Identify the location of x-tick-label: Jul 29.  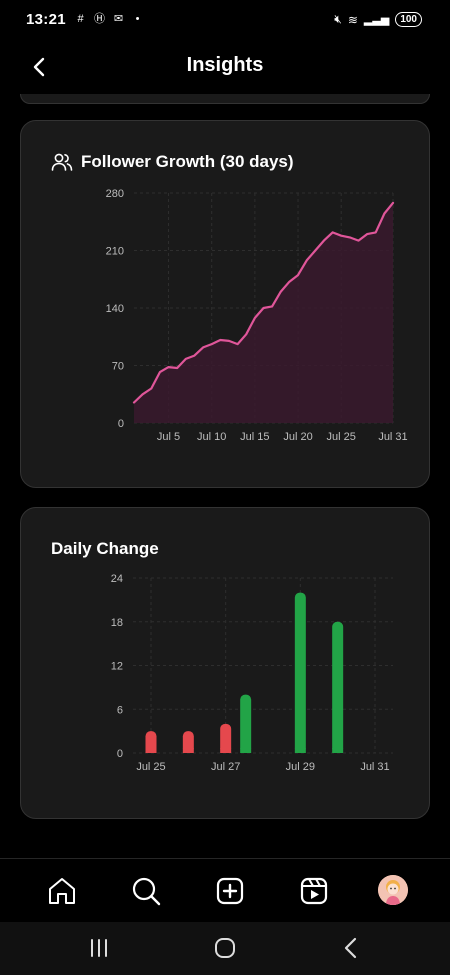
(300, 767).